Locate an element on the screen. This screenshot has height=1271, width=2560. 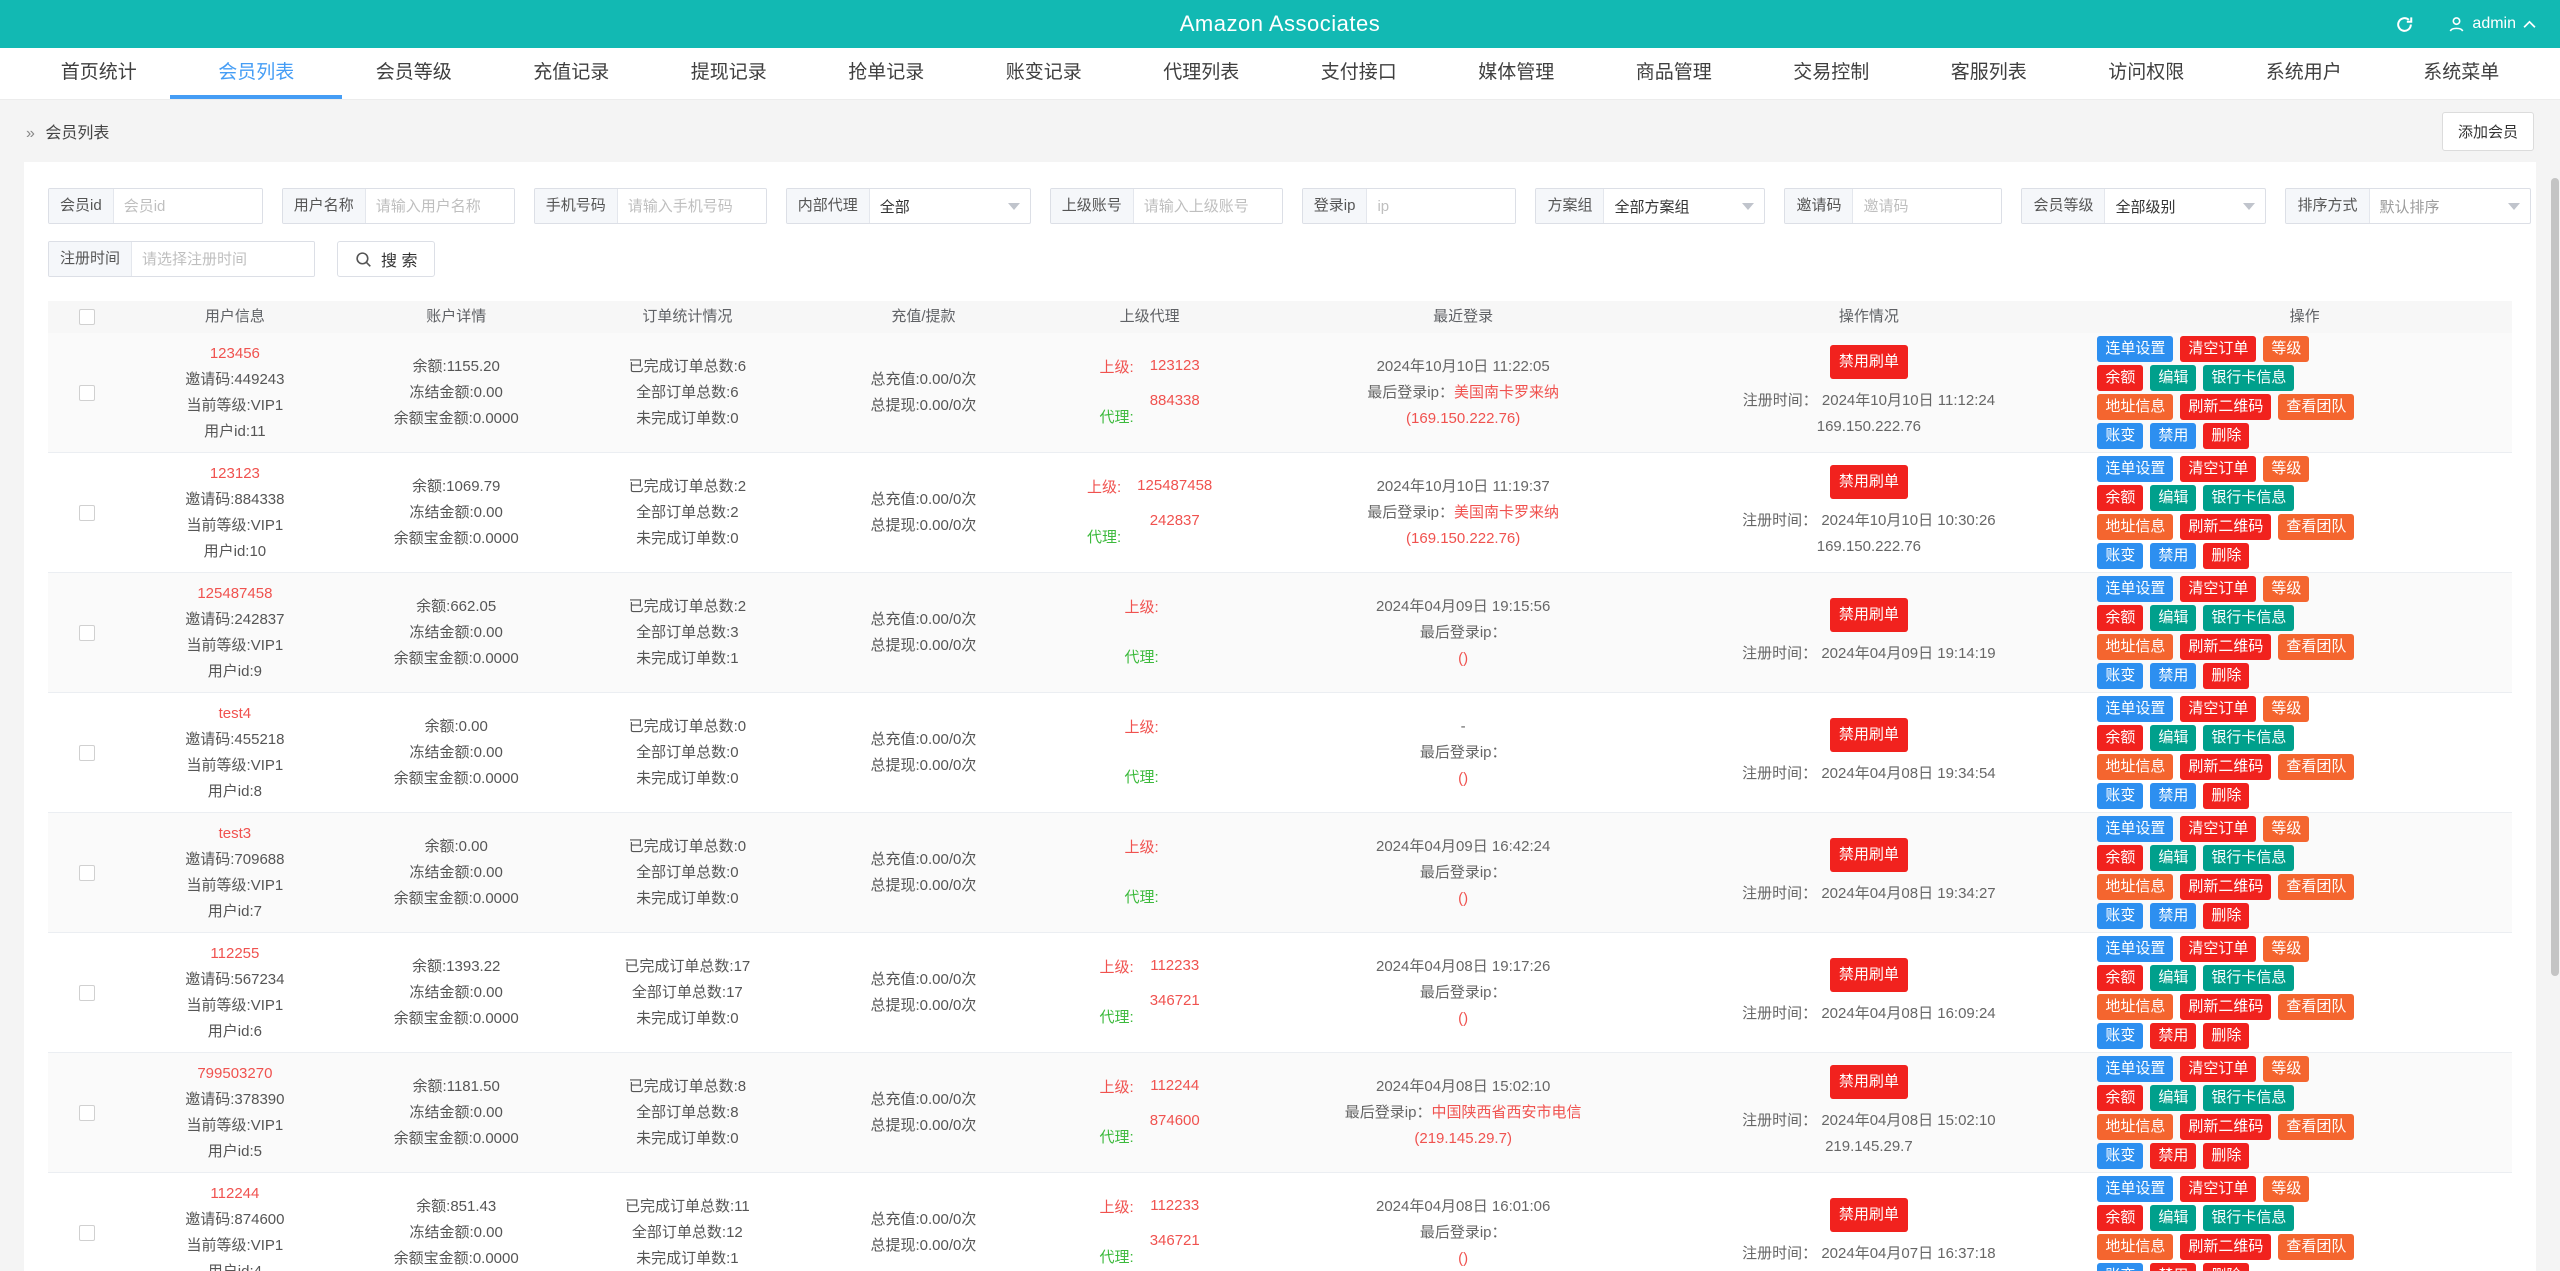
filter-select-方案组: 全部方案组 is located at coordinates (1684, 206).